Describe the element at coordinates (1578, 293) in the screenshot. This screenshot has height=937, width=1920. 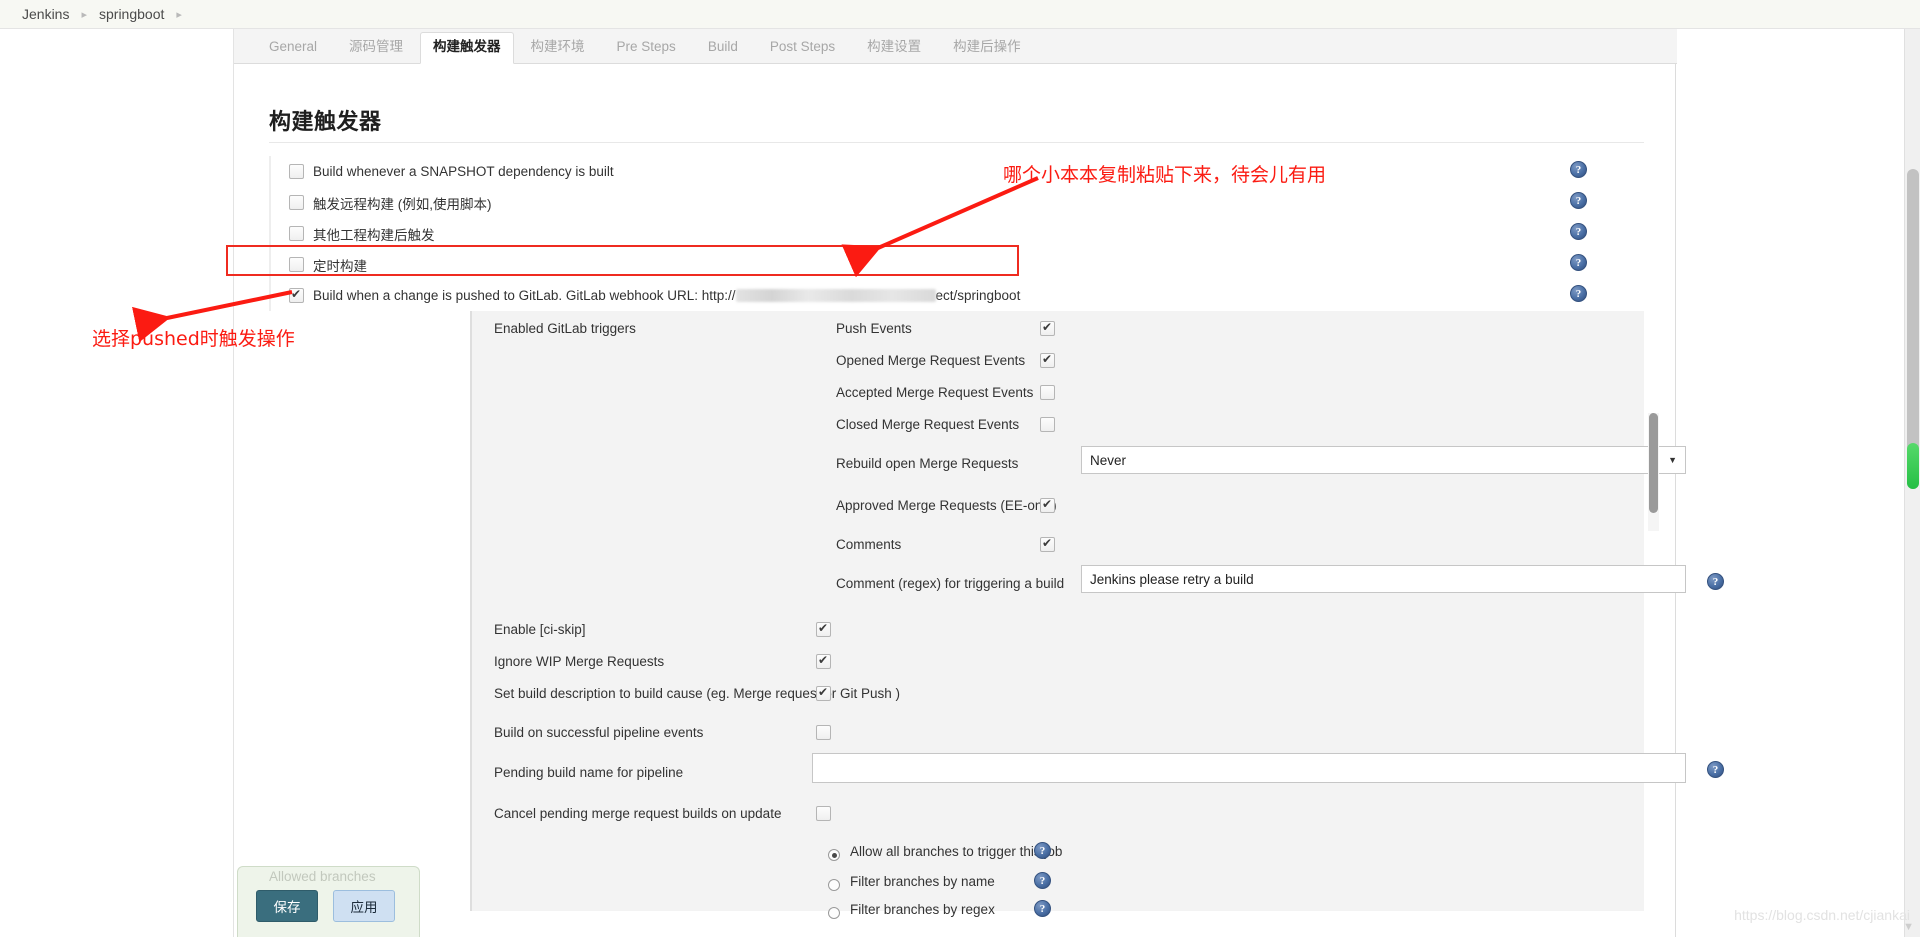
I see `help-icon-gitlab-webhook: ?` at that location.